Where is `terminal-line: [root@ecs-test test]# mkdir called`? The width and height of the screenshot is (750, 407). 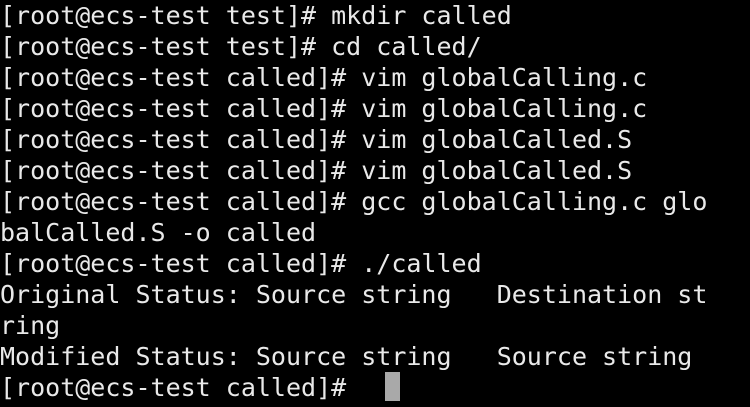
terminal-line: [root@ecs-test test]# mkdir called is located at coordinates (256, 15).